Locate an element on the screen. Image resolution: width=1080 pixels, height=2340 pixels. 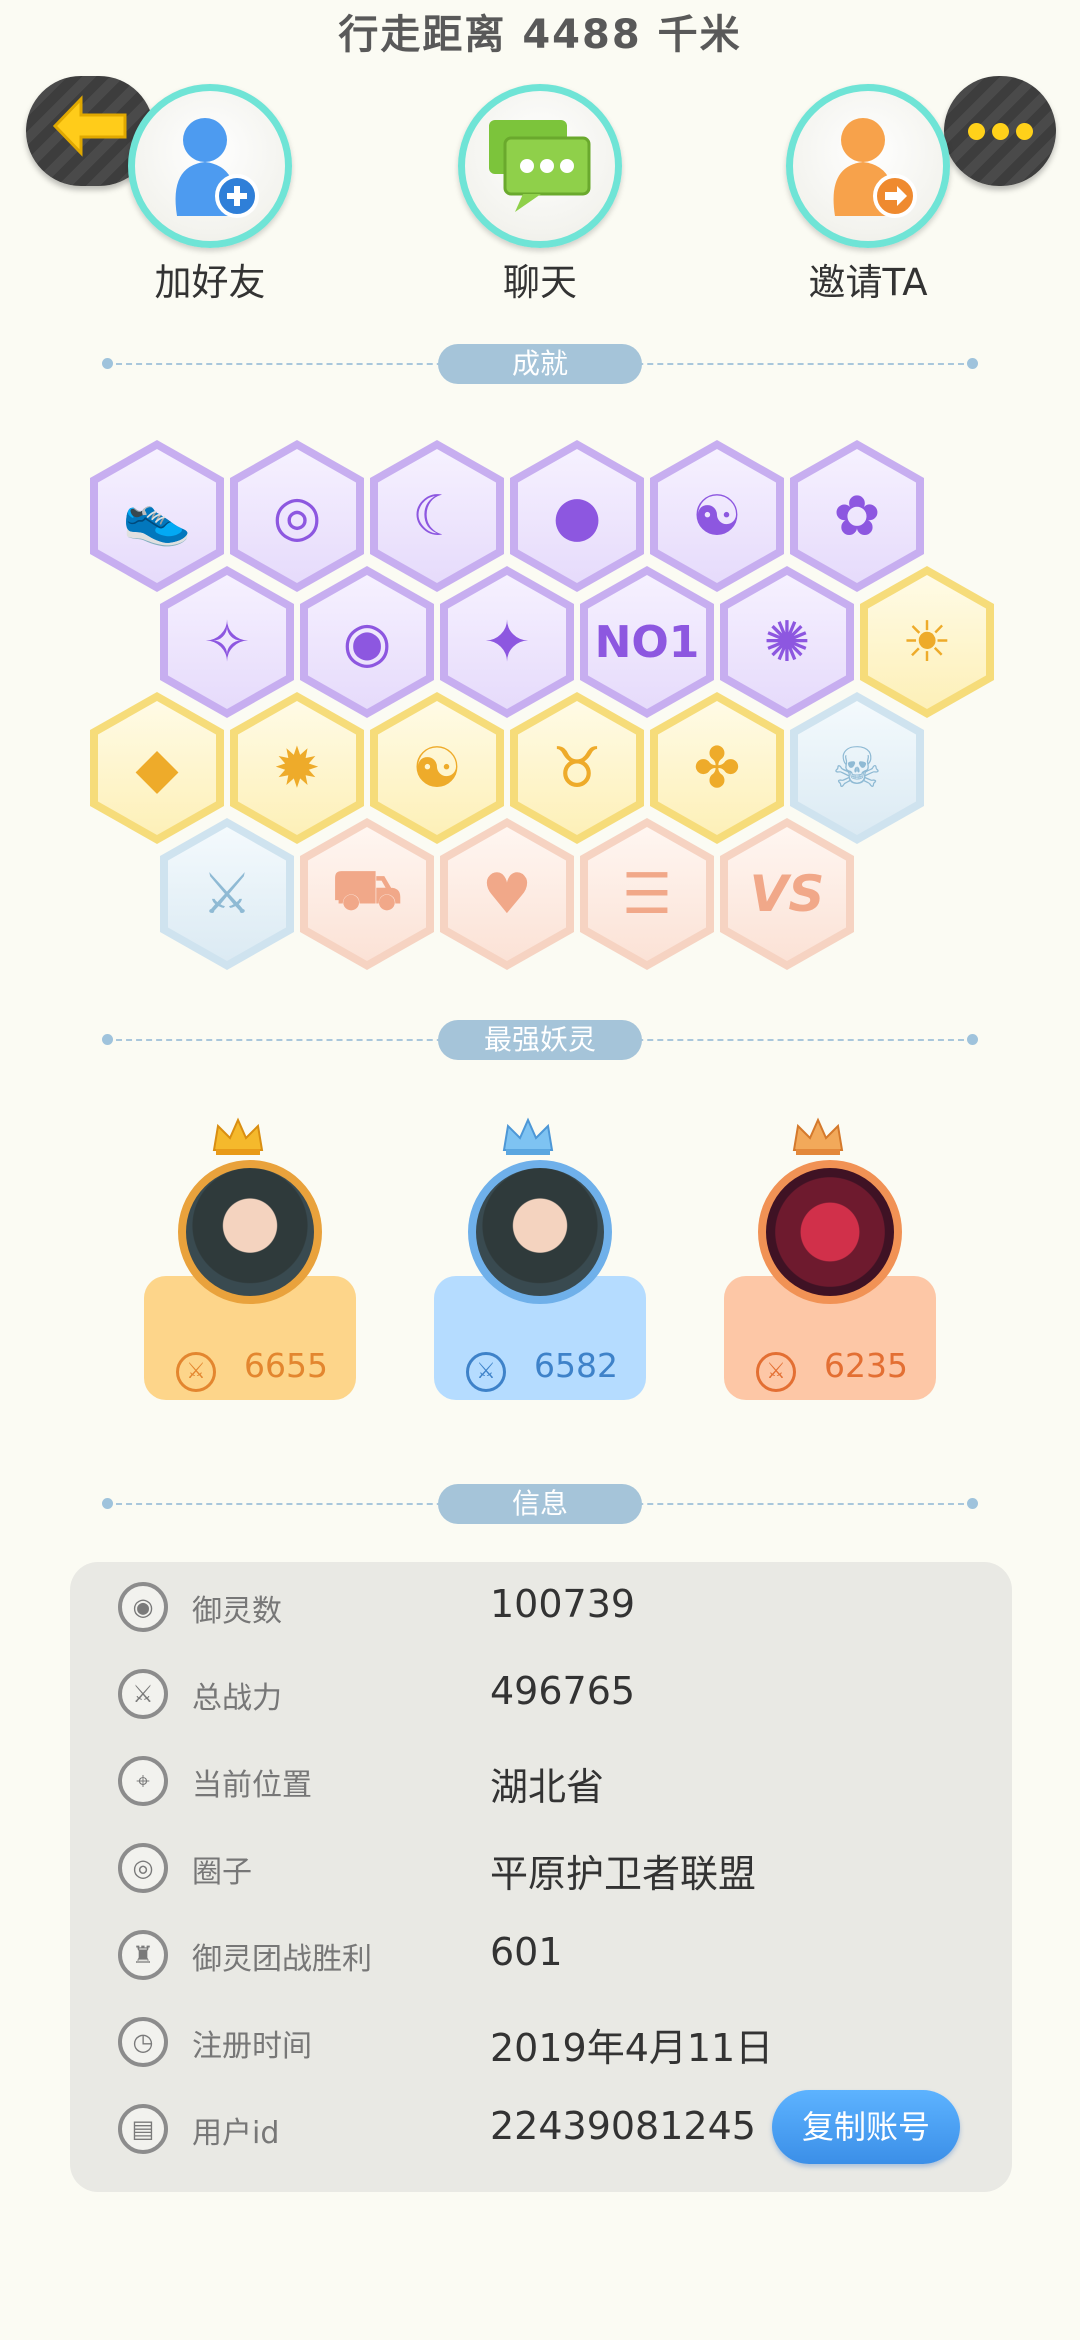
more-dots-icon is located at coordinates (1000, 131).